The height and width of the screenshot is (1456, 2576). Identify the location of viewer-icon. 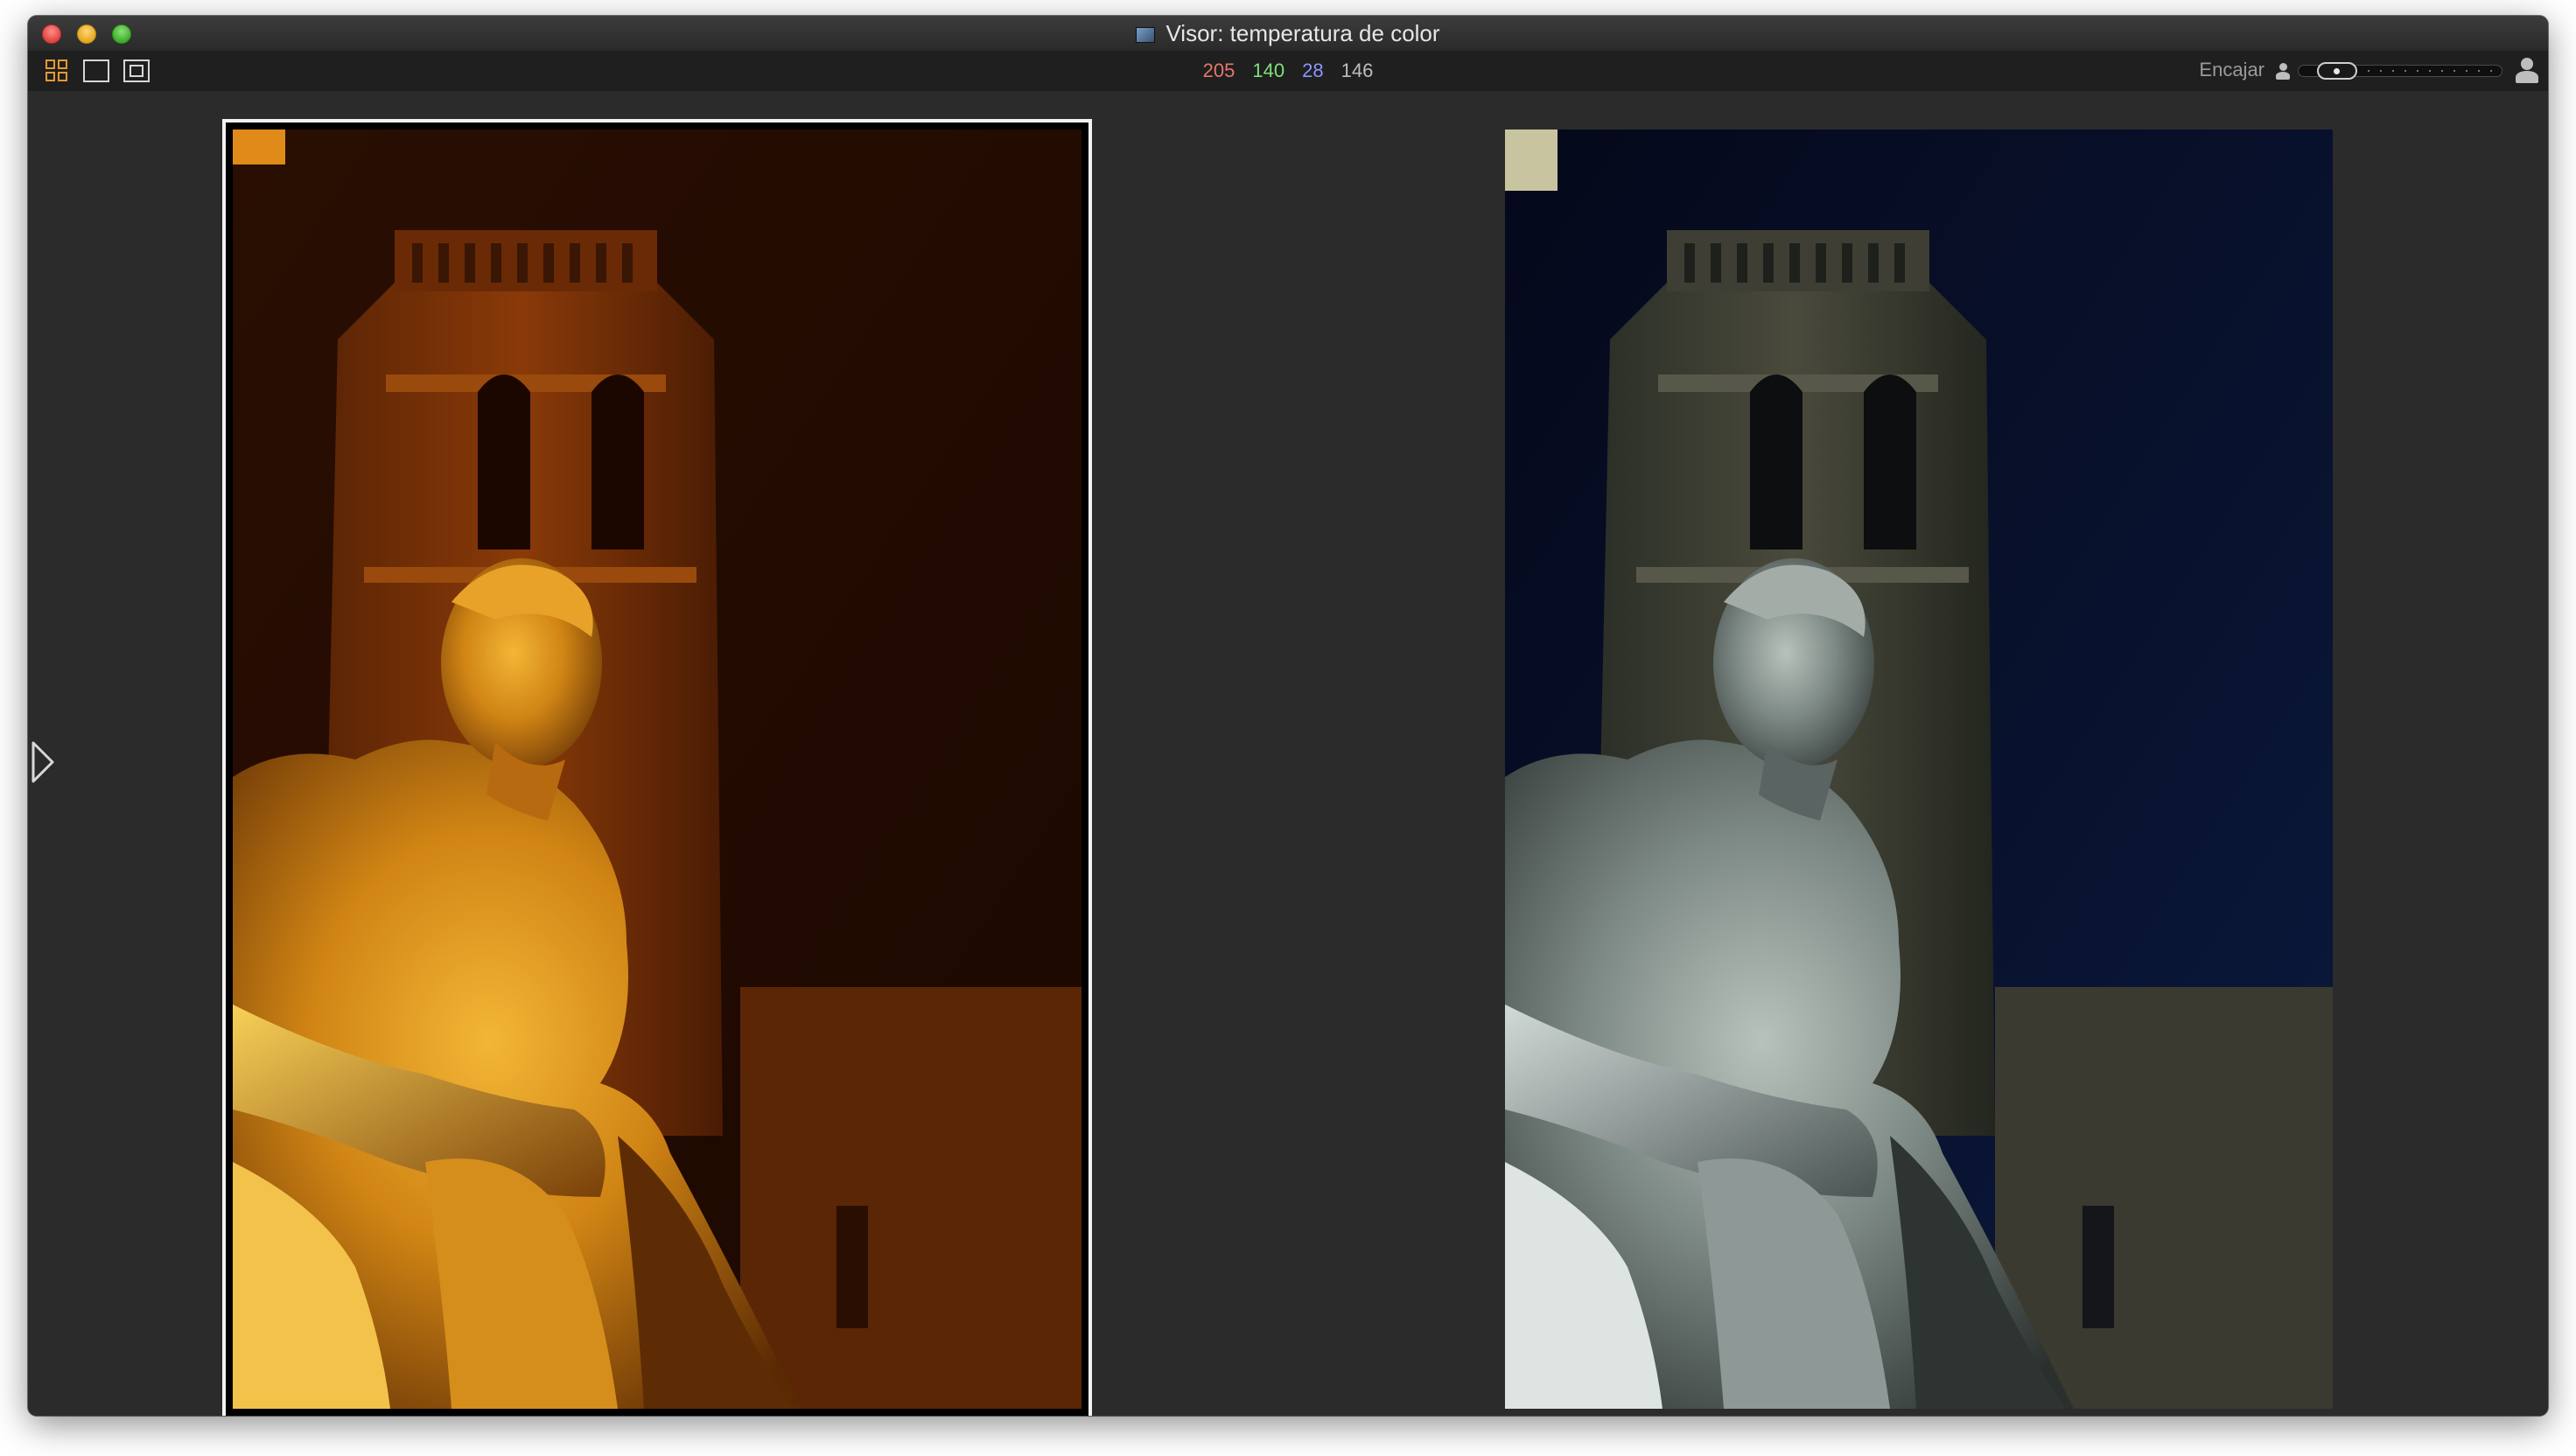
(1146, 35).